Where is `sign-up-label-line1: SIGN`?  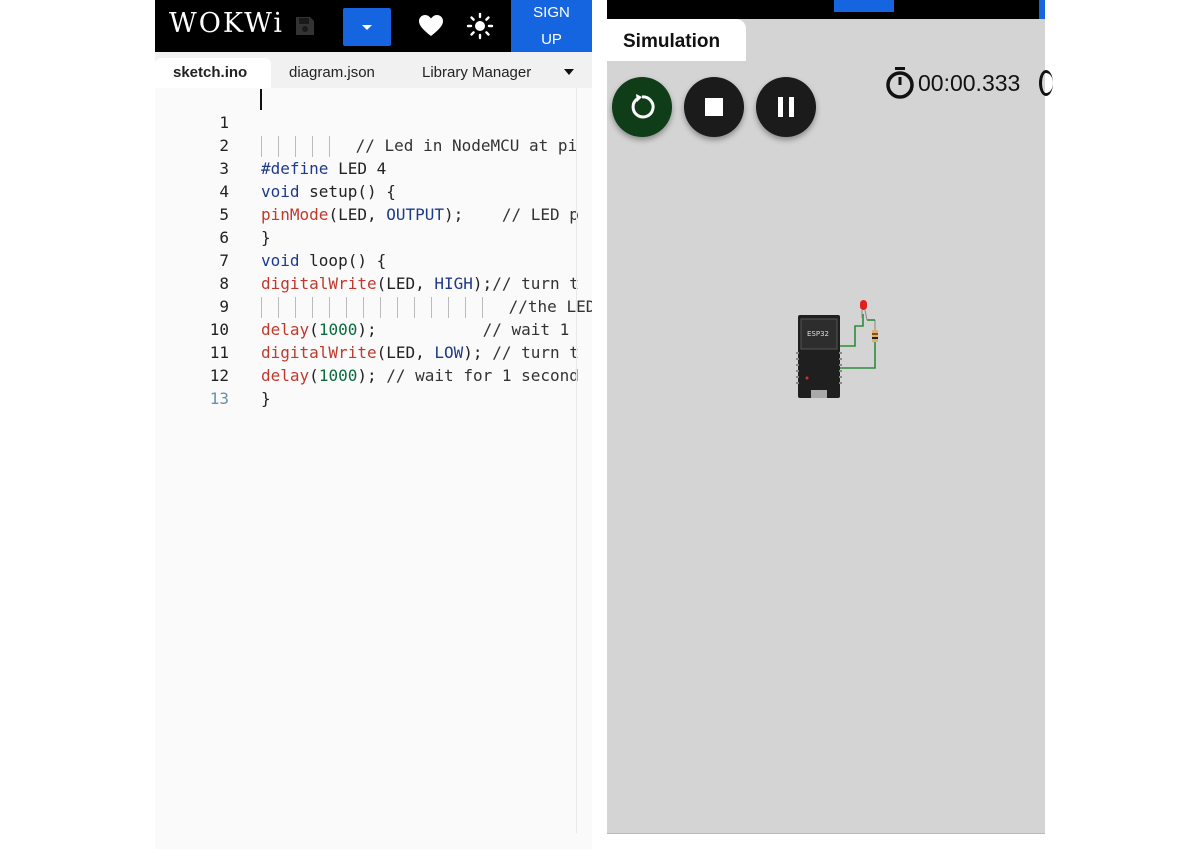 sign-up-label-line1: SIGN is located at coordinates (551, 12).